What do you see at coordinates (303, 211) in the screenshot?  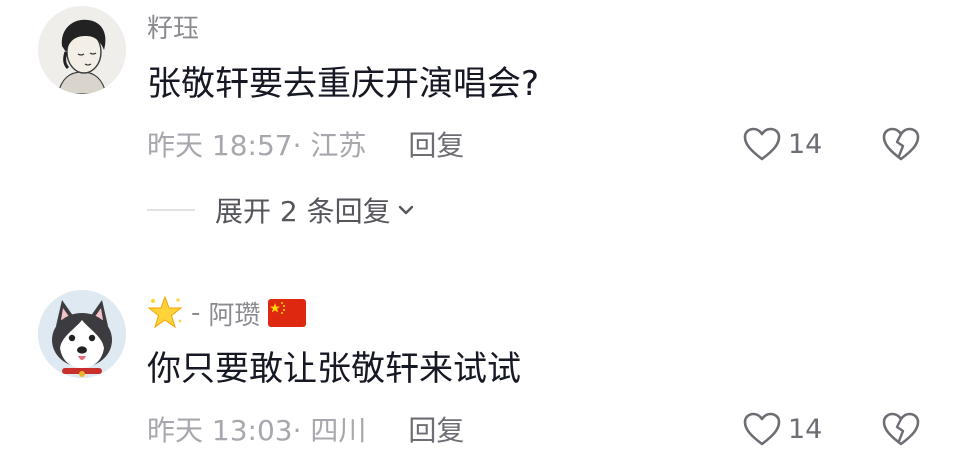 I see `expand-replies-label: 展开 2 条回复` at bounding box center [303, 211].